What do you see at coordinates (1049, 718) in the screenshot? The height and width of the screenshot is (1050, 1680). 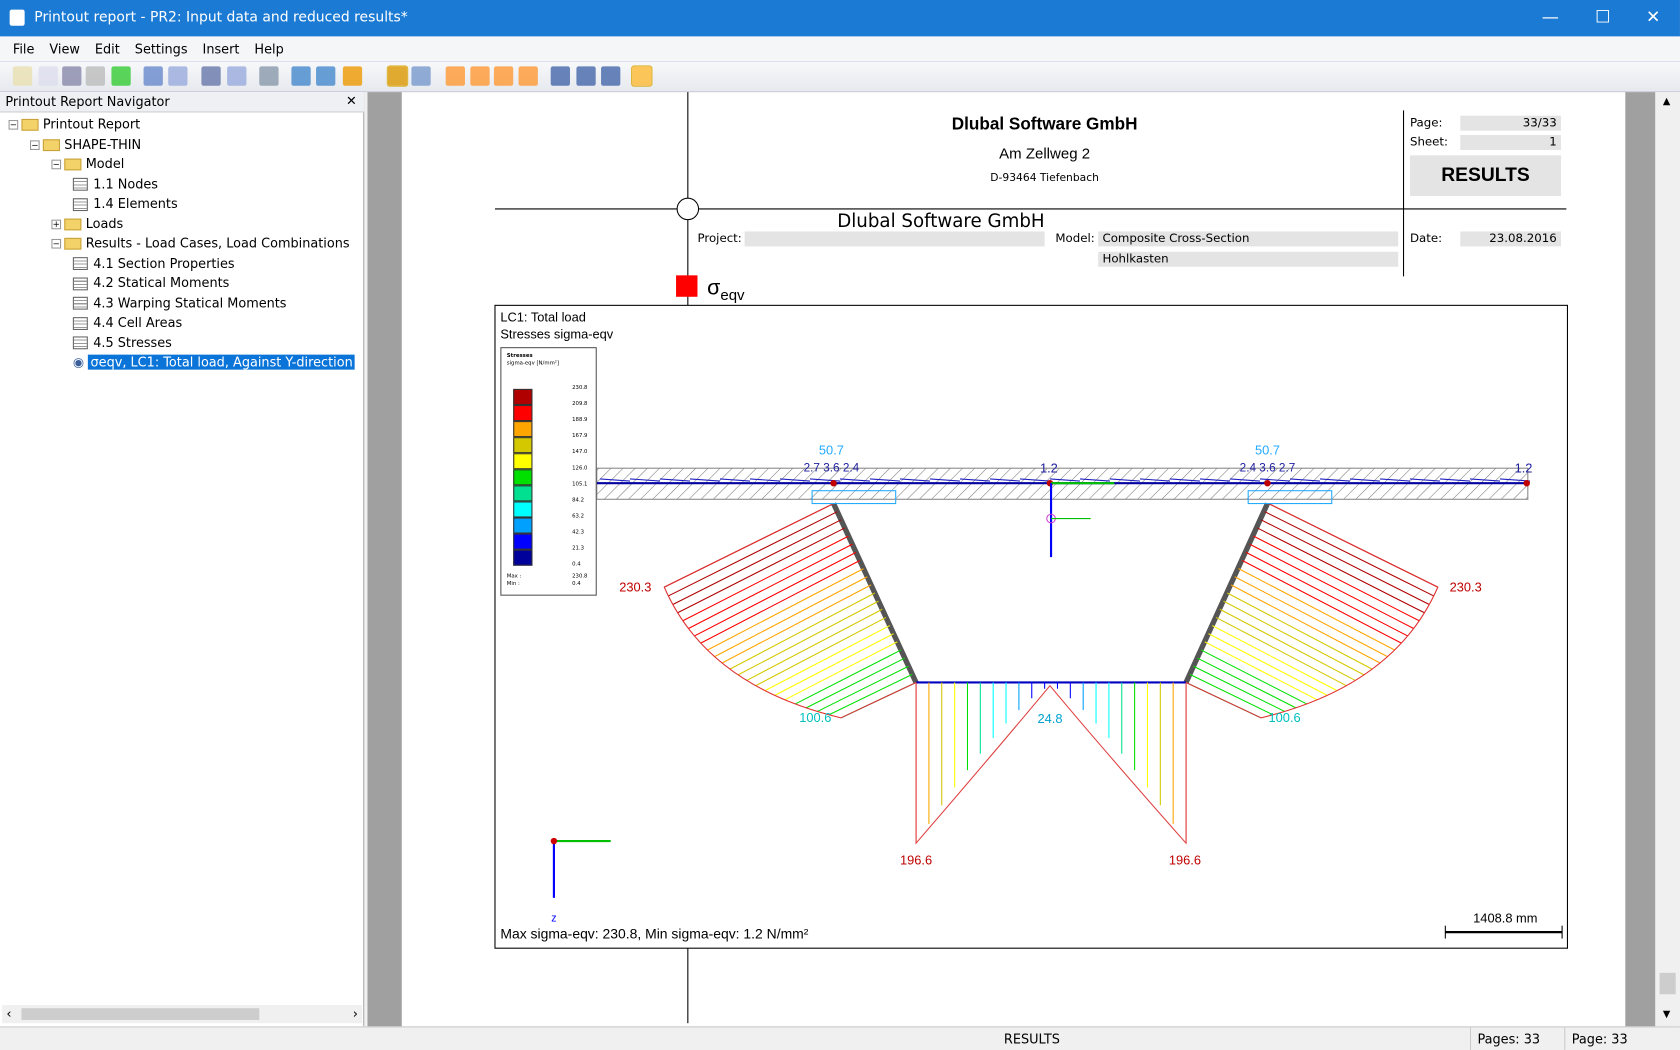 I see `stress-label: 24.8` at bounding box center [1049, 718].